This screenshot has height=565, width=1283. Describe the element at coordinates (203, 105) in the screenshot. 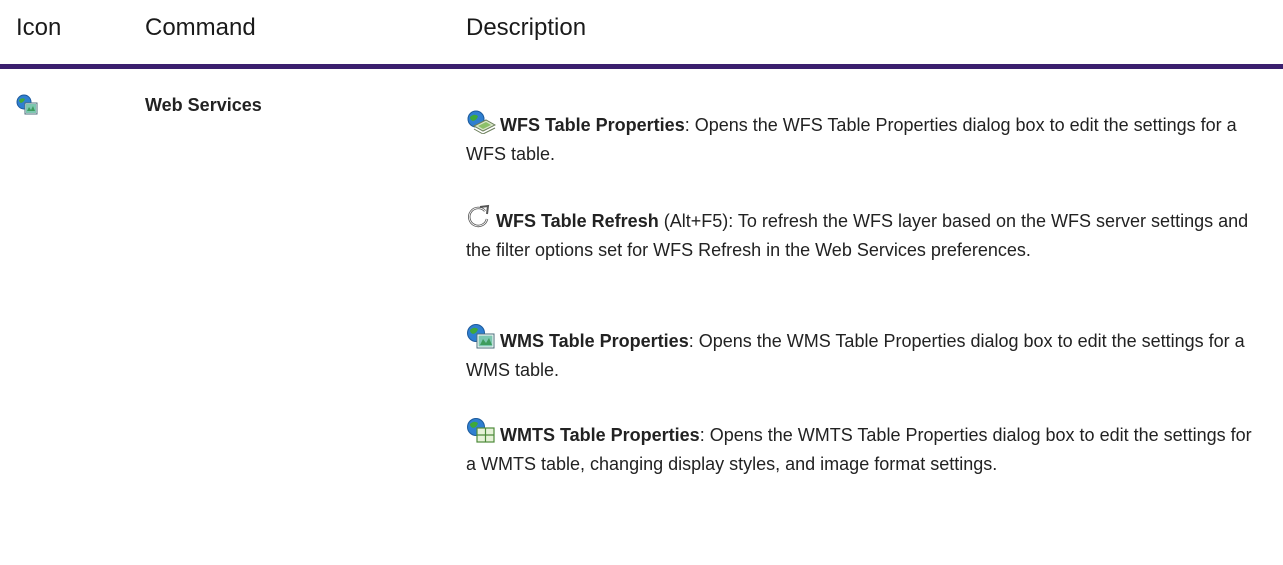

I see `command-name: Web Services` at that location.